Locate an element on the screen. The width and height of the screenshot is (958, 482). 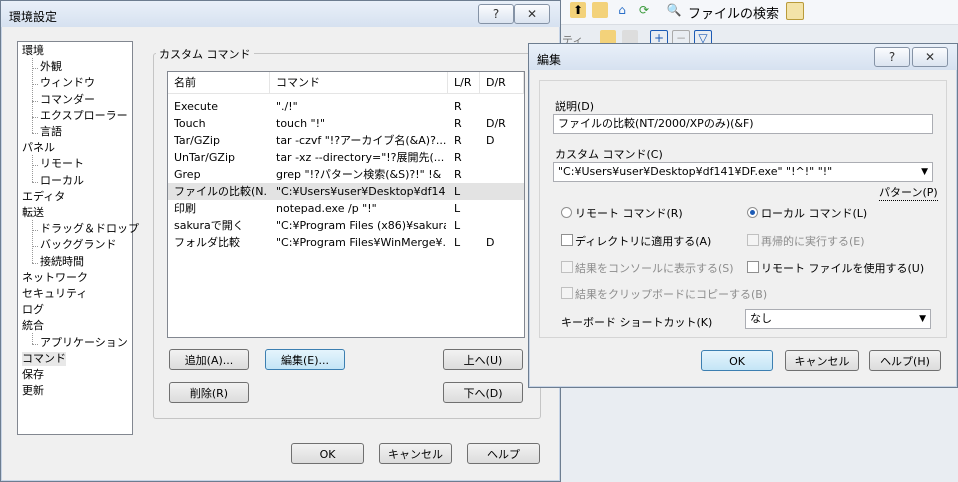
edit-title: 編集 is located at coordinates (549, 60).